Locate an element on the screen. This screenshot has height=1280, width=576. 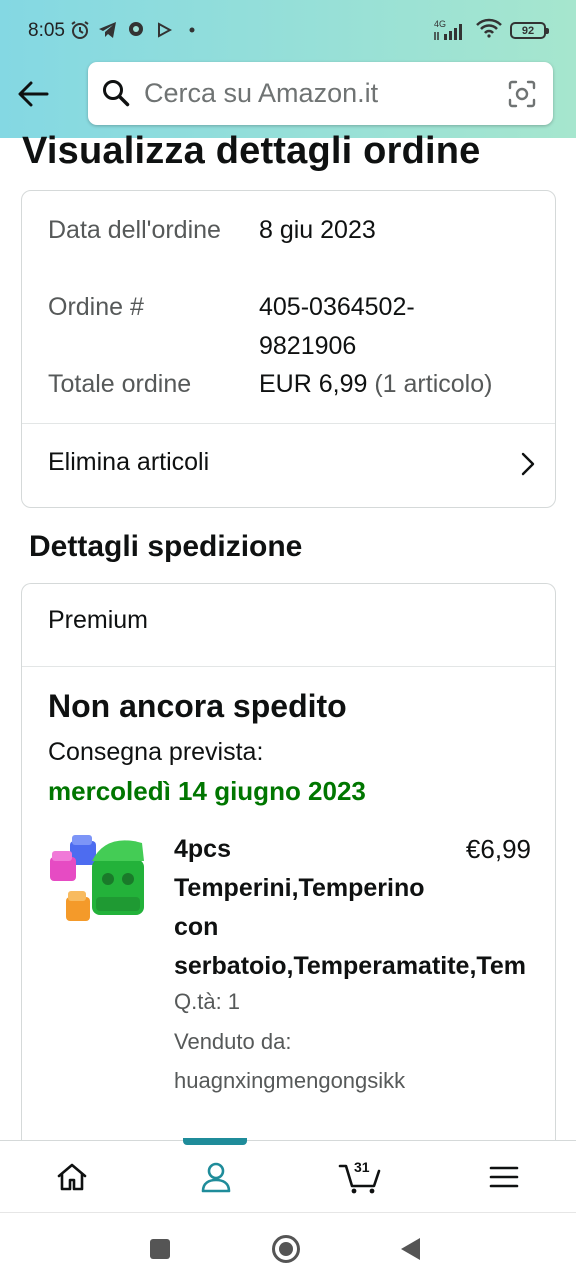
back-button is located at coordinates (33, 94).